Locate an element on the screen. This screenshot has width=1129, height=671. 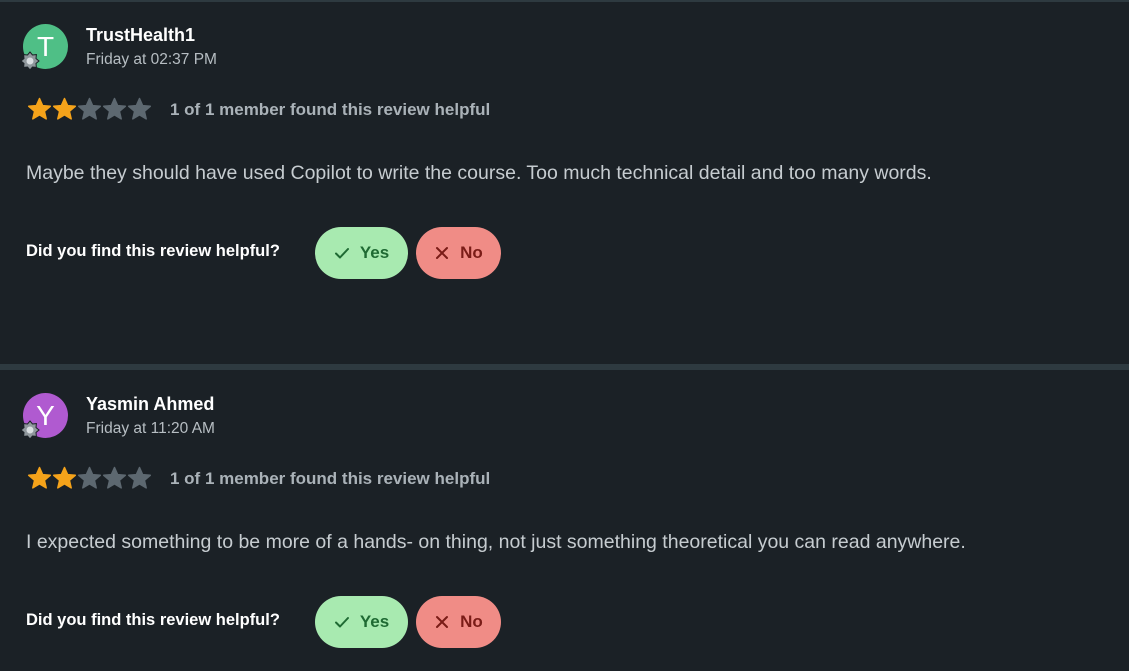
review-date: Friday at 02:37 PM is located at coordinates (151, 59).